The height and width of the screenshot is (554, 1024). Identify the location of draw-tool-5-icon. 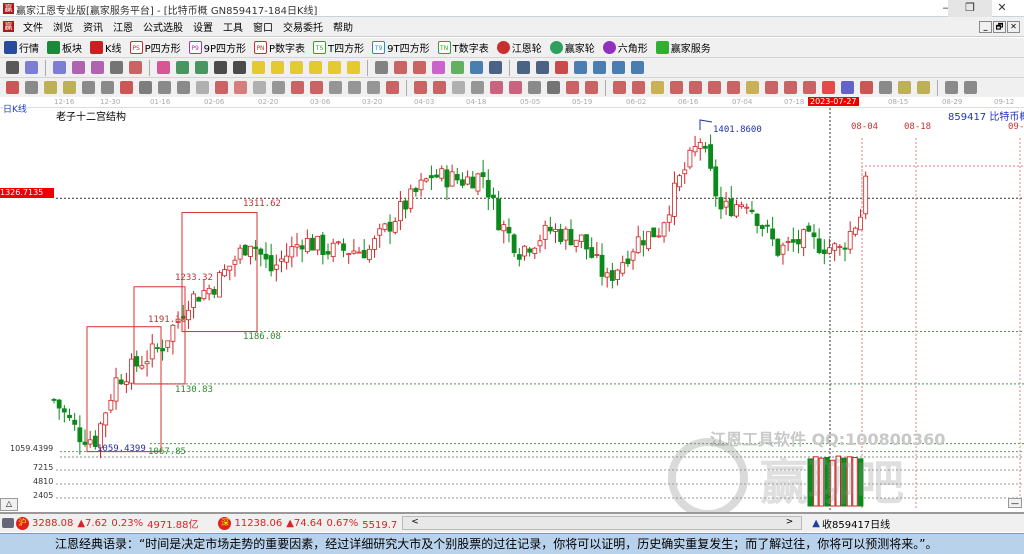
(88, 87).